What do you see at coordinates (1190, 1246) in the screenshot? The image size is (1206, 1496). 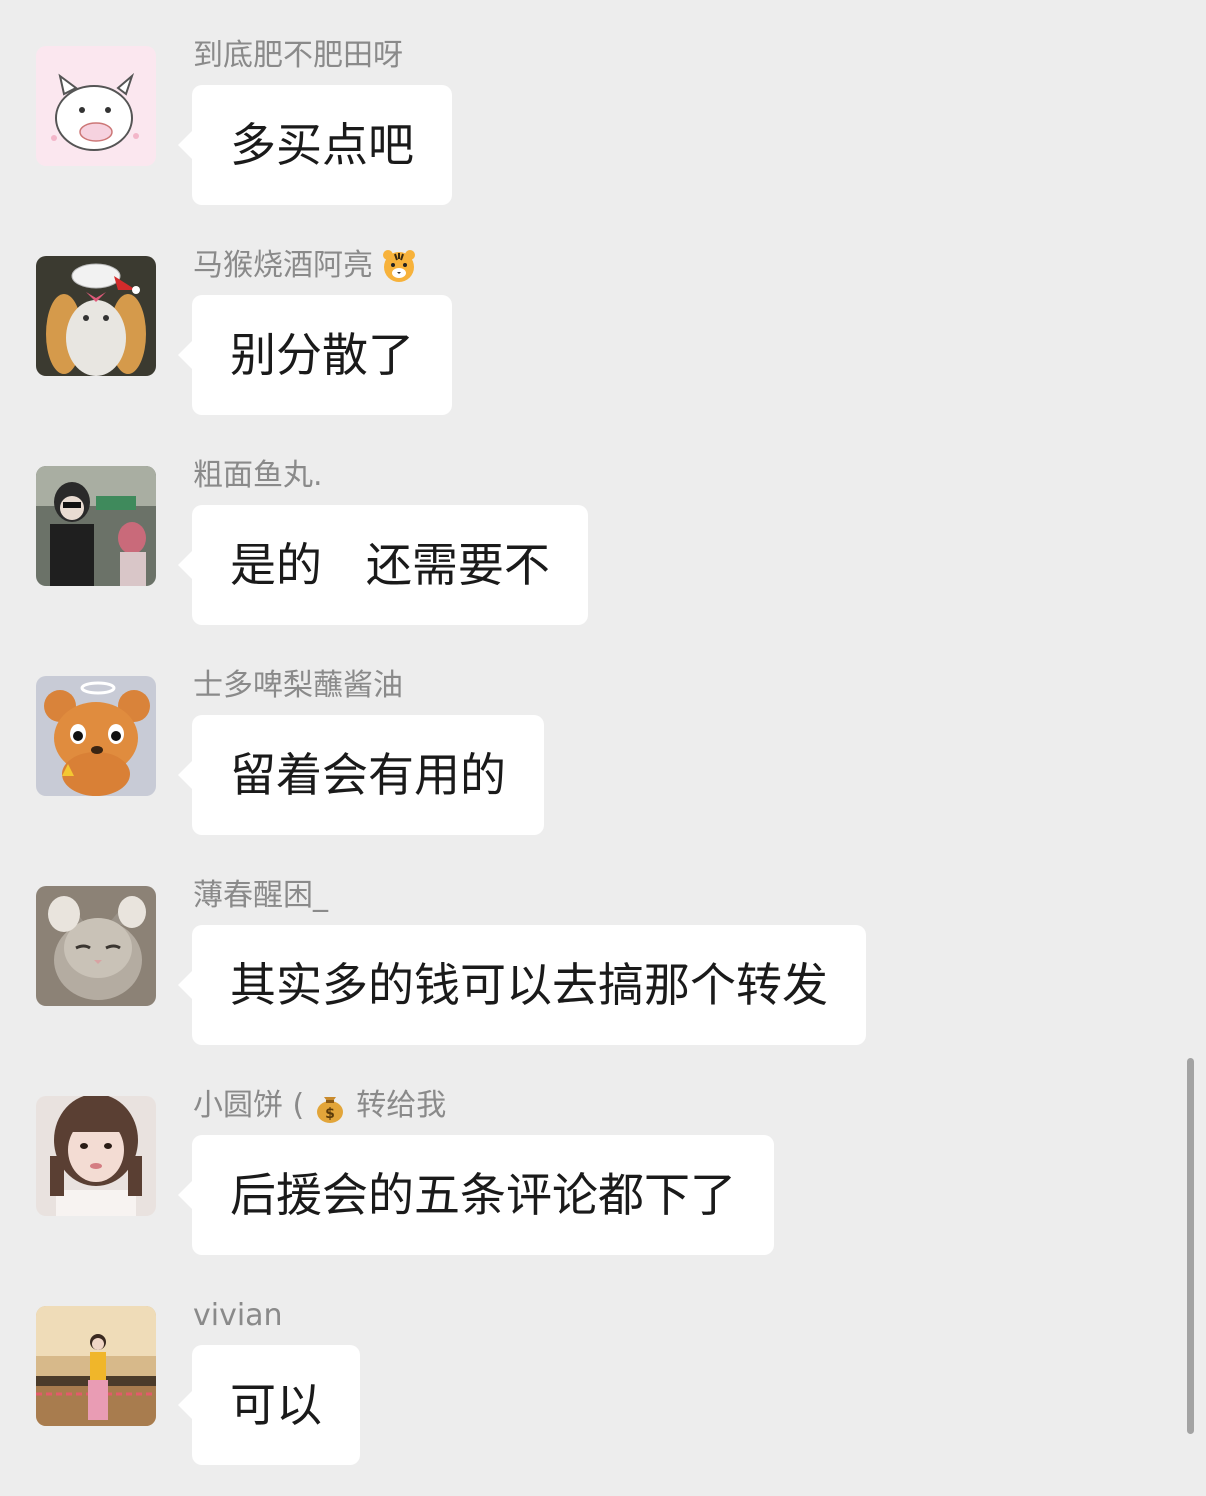 I see `vertical-scrollbar` at bounding box center [1190, 1246].